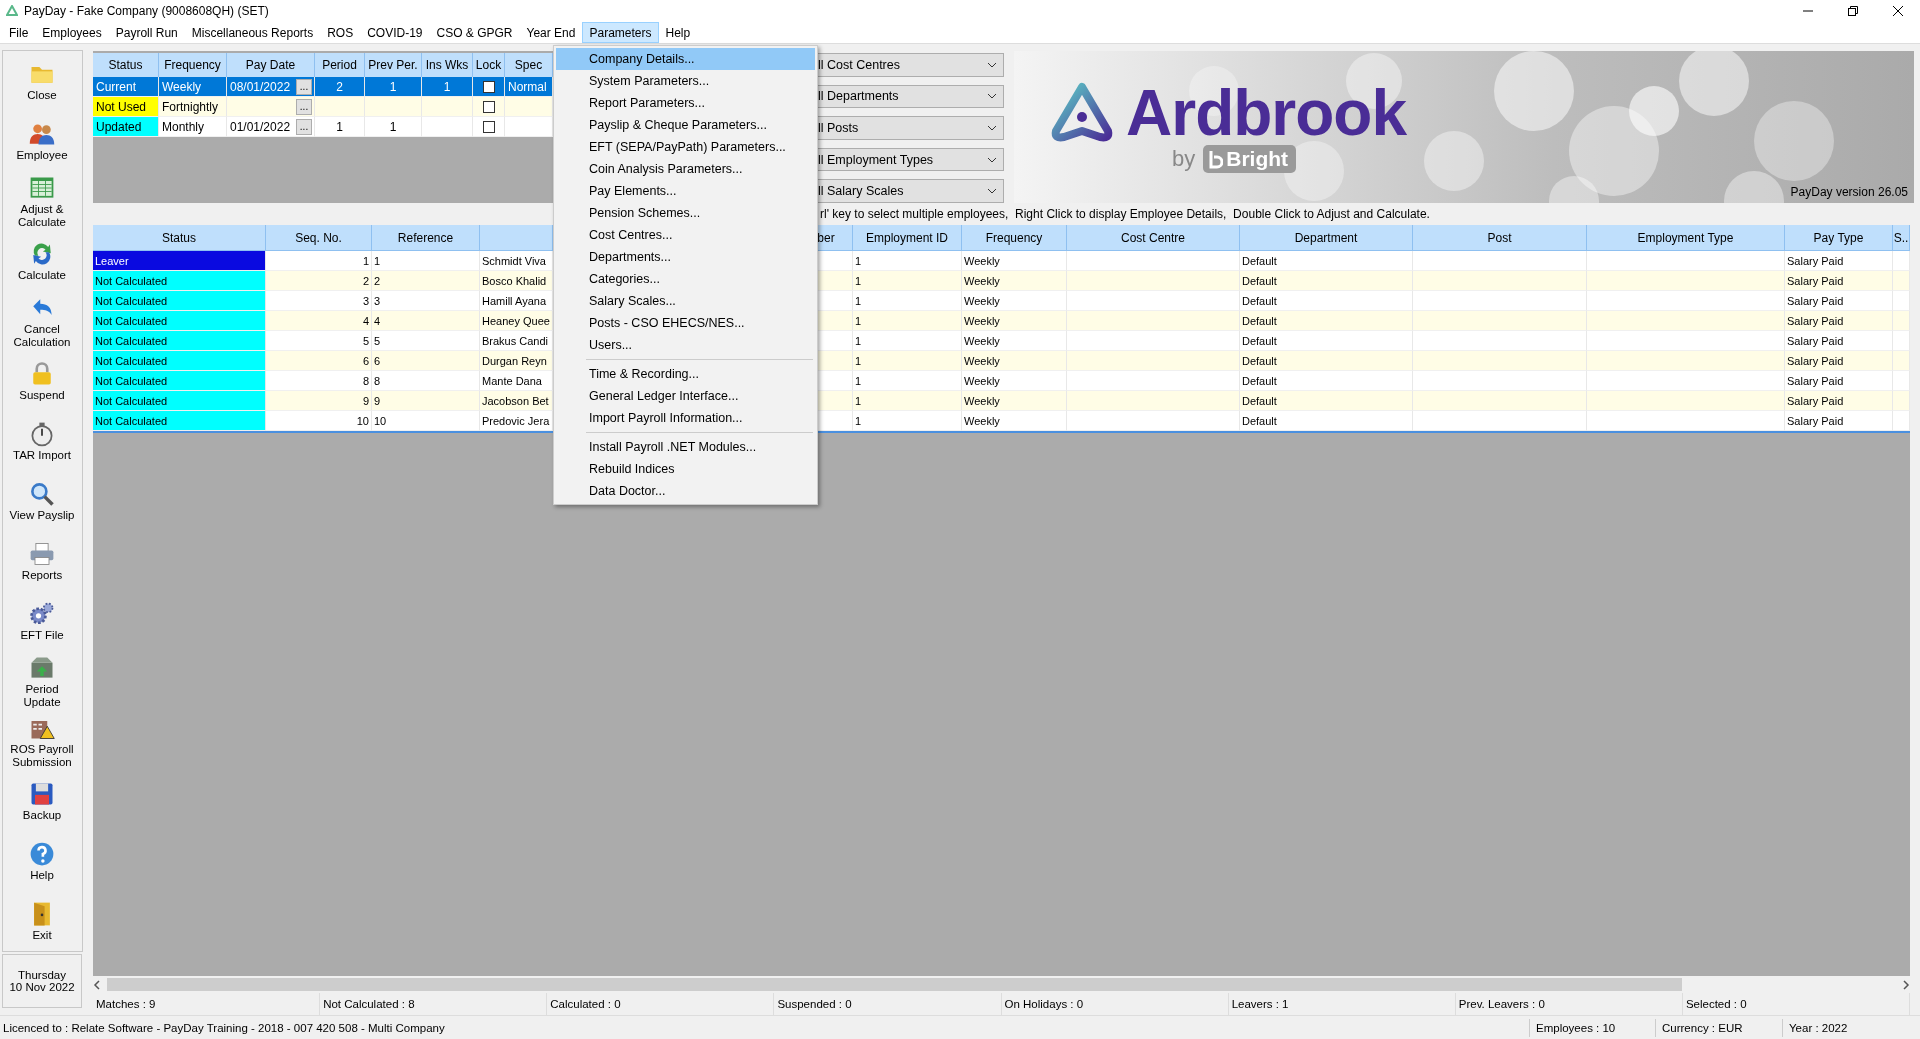 The width and height of the screenshot is (1920, 1039). What do you see at coordinates (1906, 984) in the screenshot?
I see `scroll-right-icon` at bounding box center [1906, 984].